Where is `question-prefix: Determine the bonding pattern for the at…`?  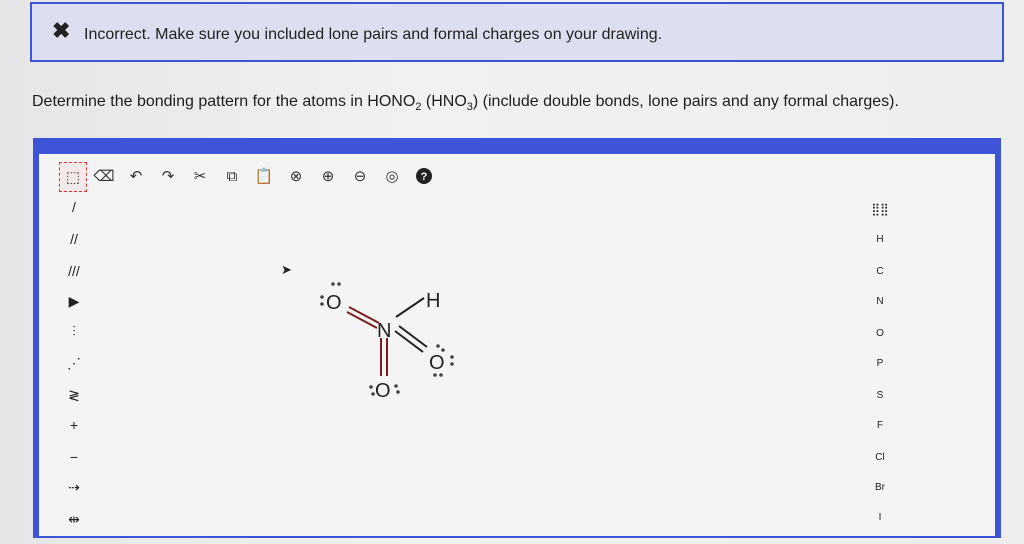 question-prefix: Determine the bonding pattern for the at… is located at coordinates (224, 101).